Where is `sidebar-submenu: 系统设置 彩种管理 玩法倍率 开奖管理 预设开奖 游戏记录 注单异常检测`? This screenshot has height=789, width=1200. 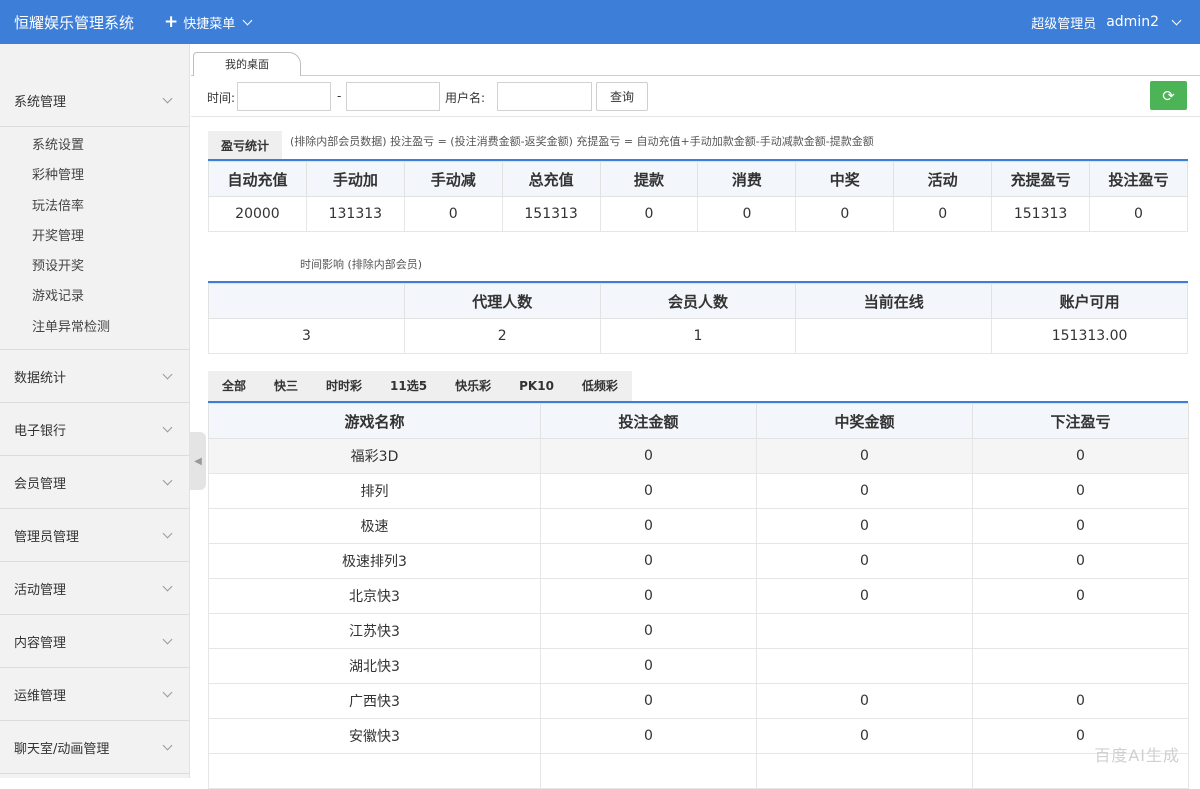 sidebar-submenu: 系统设置 彩种管理 玩法倍率 开奖管理 预设开奖 游戏记录 注单异常检测 is located at coordinates (94, 239).